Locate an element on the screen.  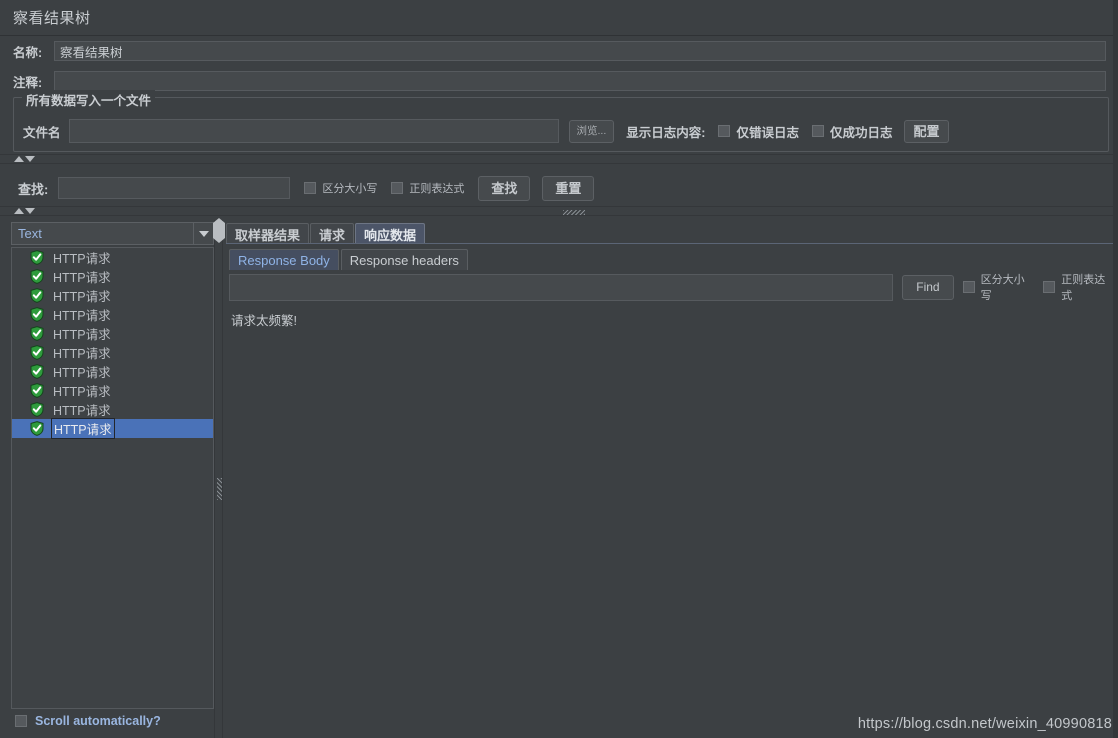
find-label: 查找: is located at coordinates (33, 189).